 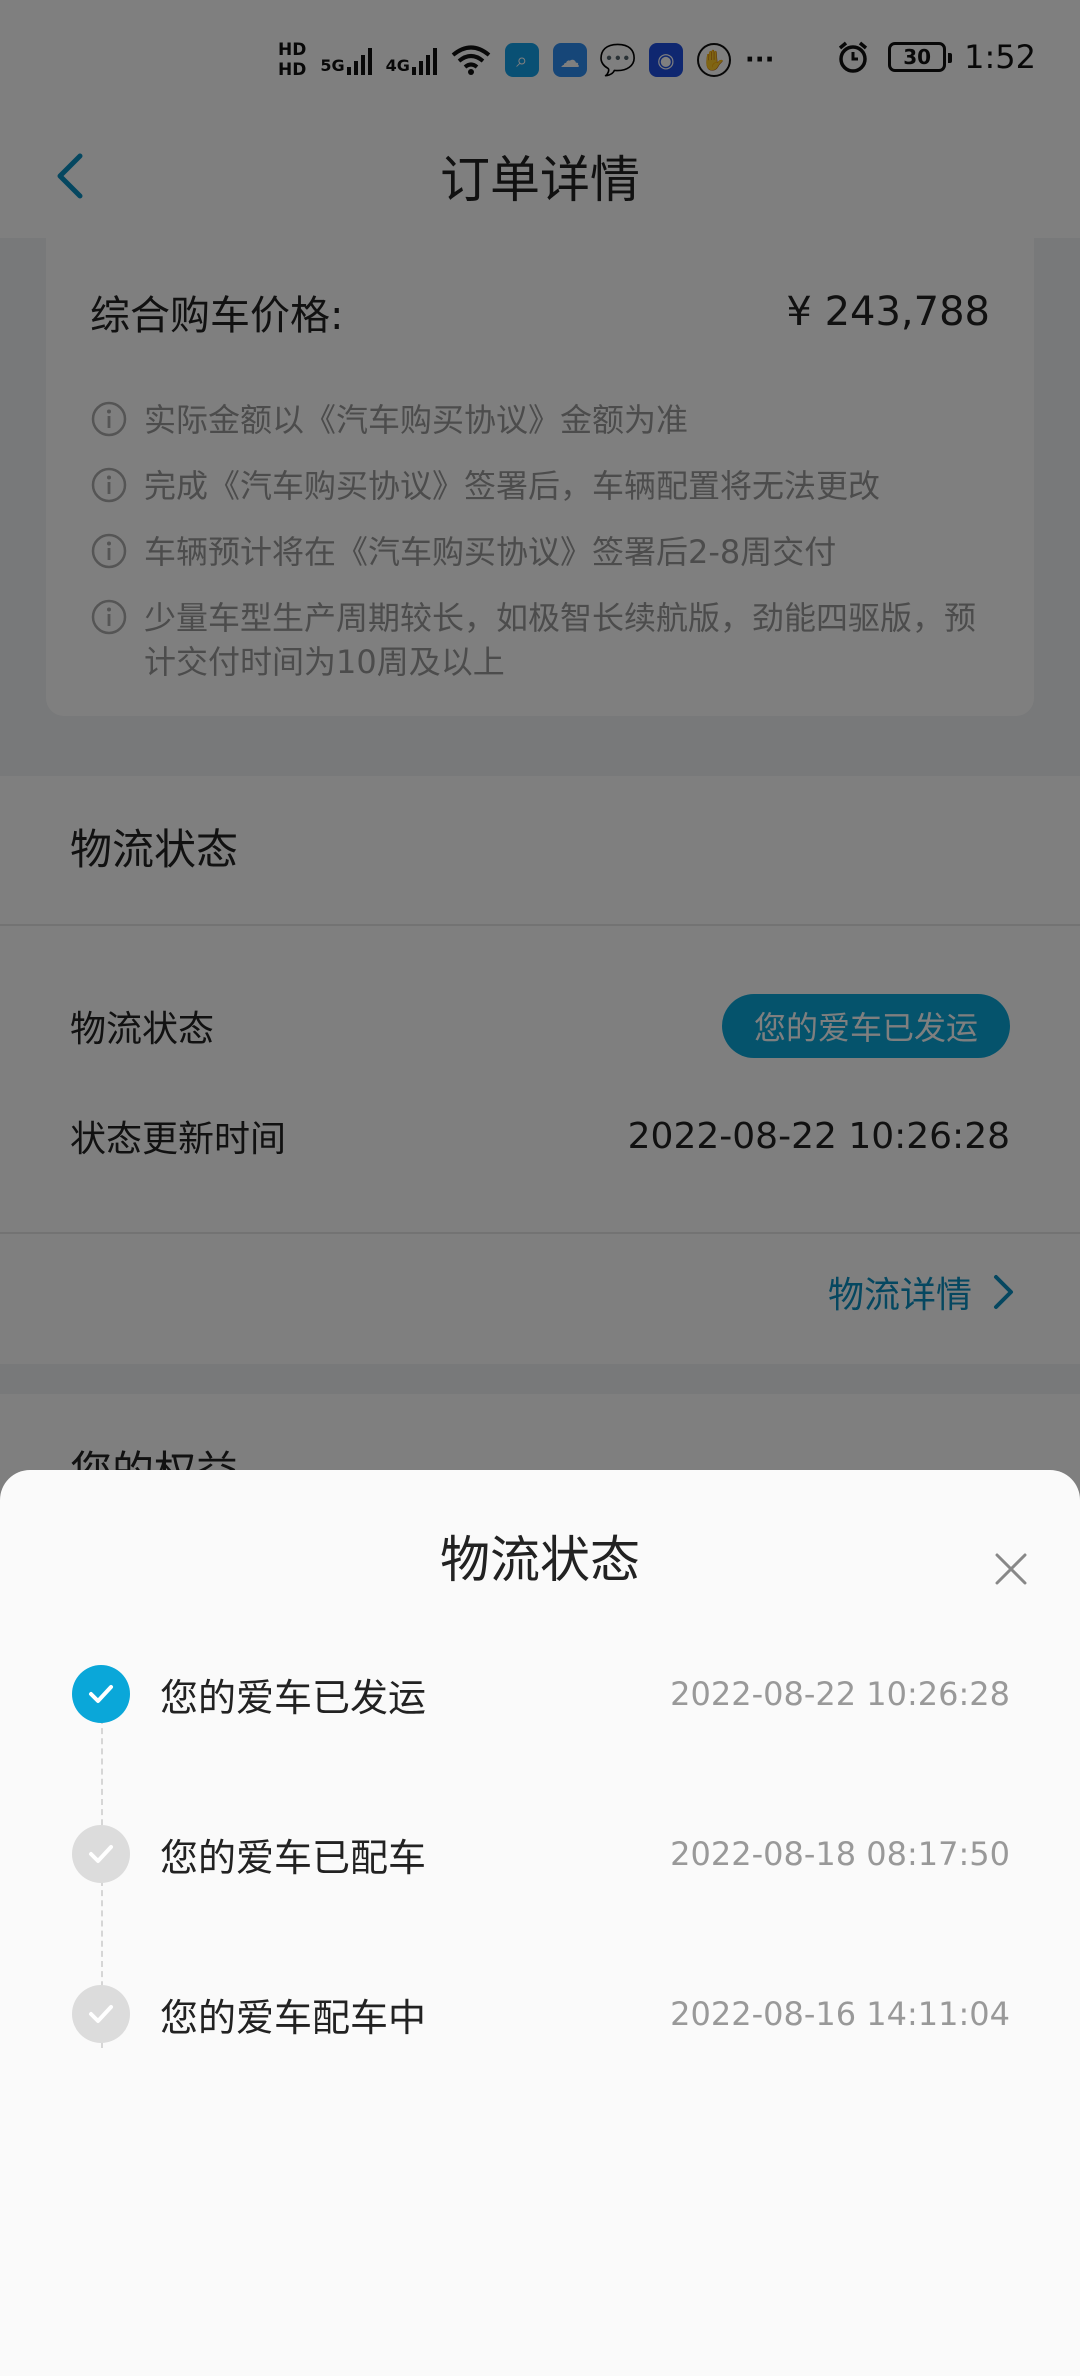 What do you see at coordinates (540, 1560) in the screenshot?
I see `sheet-title: 物流状态` at bounding box center [540, 1560].